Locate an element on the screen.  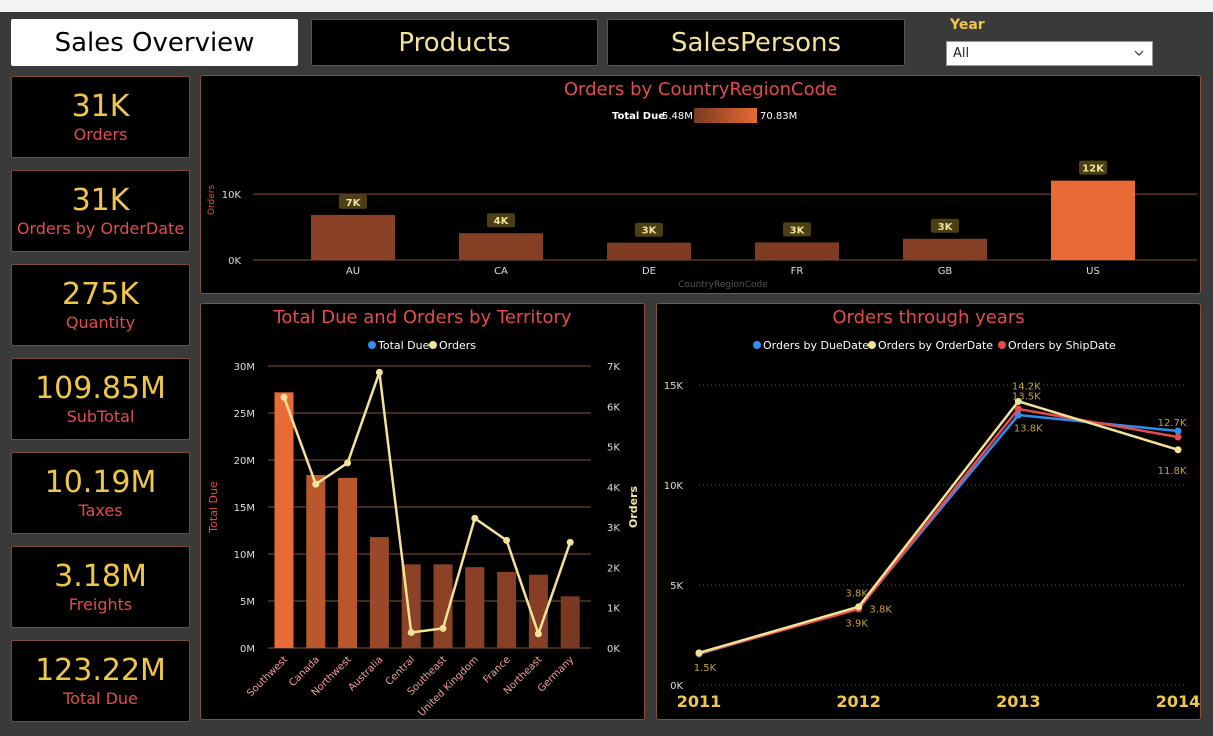
x-tick-label: United Kingdom is located at coordinates (448, 686).